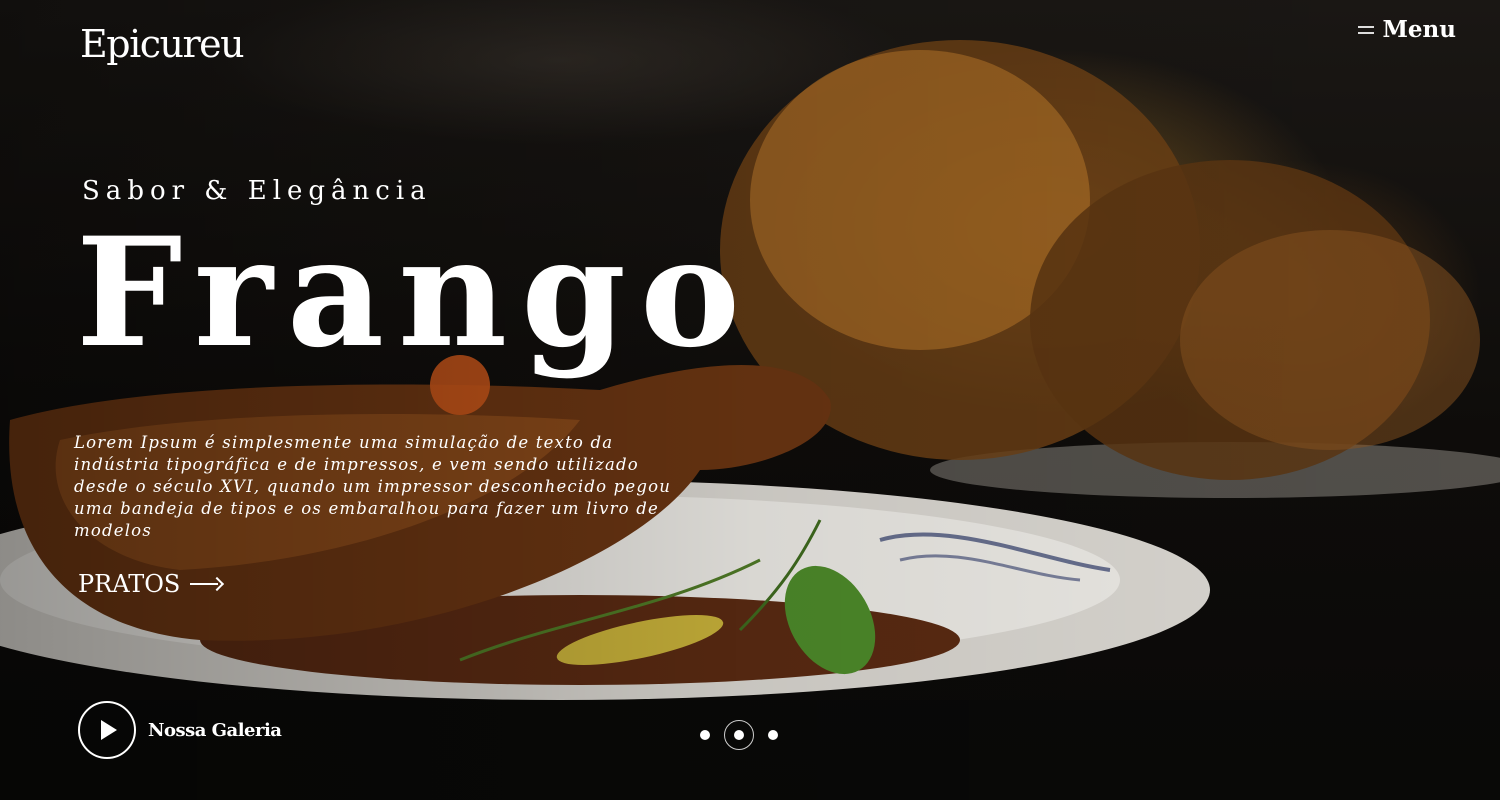  I want to click on hero-tagline: Sabor & Elegância, so click(257, 191).